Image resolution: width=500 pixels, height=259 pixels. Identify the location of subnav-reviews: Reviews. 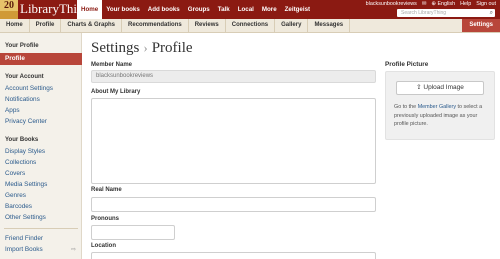
(207, 25).